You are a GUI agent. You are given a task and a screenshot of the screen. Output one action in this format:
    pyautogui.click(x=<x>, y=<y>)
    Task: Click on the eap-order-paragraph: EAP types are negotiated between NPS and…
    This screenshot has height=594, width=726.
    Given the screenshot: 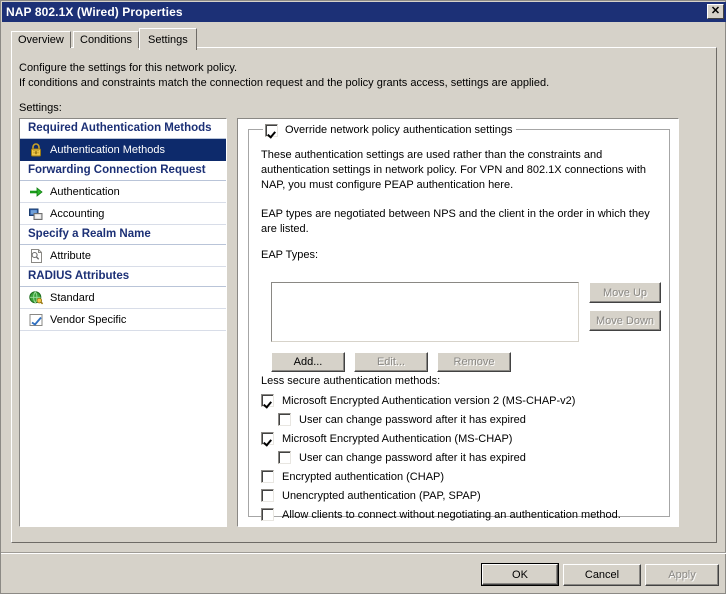 What is the action you would take?
    pyautogui.click(x=455, y=221)
    